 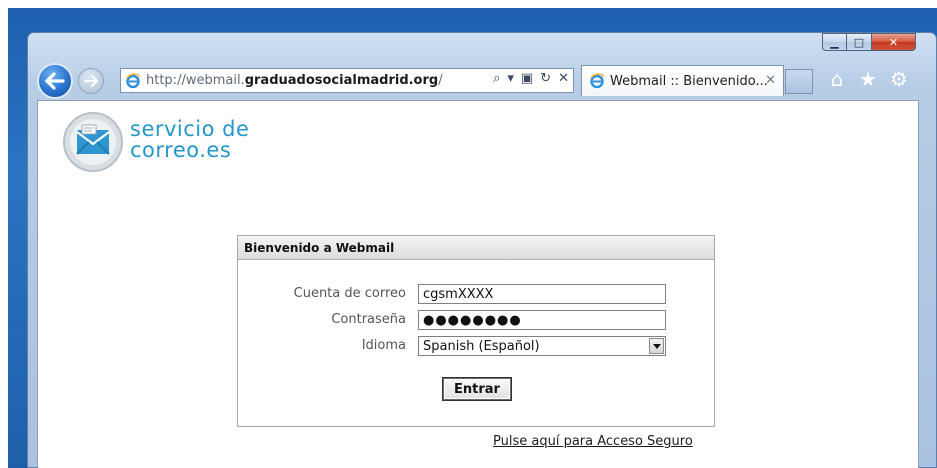 I want to click on password-label: Contraseña, so click(x=368, y=319).